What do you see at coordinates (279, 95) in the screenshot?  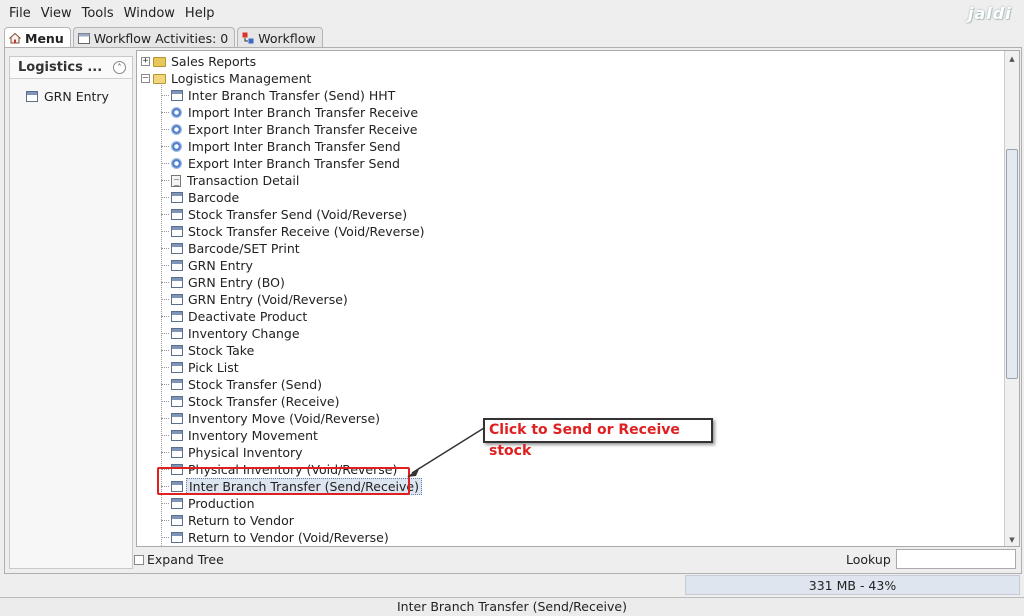 I see `tree-item: Inter Branch Transfer (Send) HHT` at bounding box center [279, 95].